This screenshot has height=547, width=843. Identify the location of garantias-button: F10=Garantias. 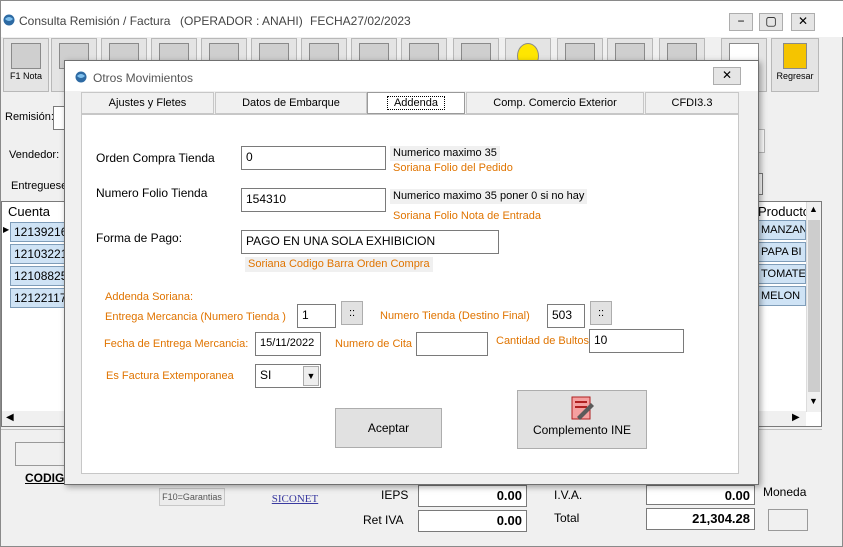
(192, 497).